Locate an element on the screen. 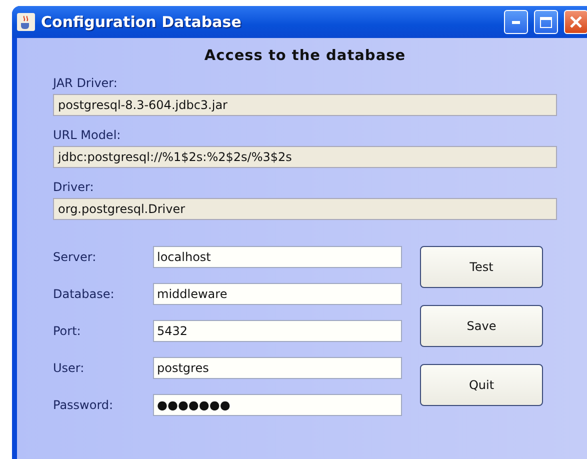 Image resolution: width=587 pixels, height=459 pixels. field-label: Database: is located at coordinates (84, 294).